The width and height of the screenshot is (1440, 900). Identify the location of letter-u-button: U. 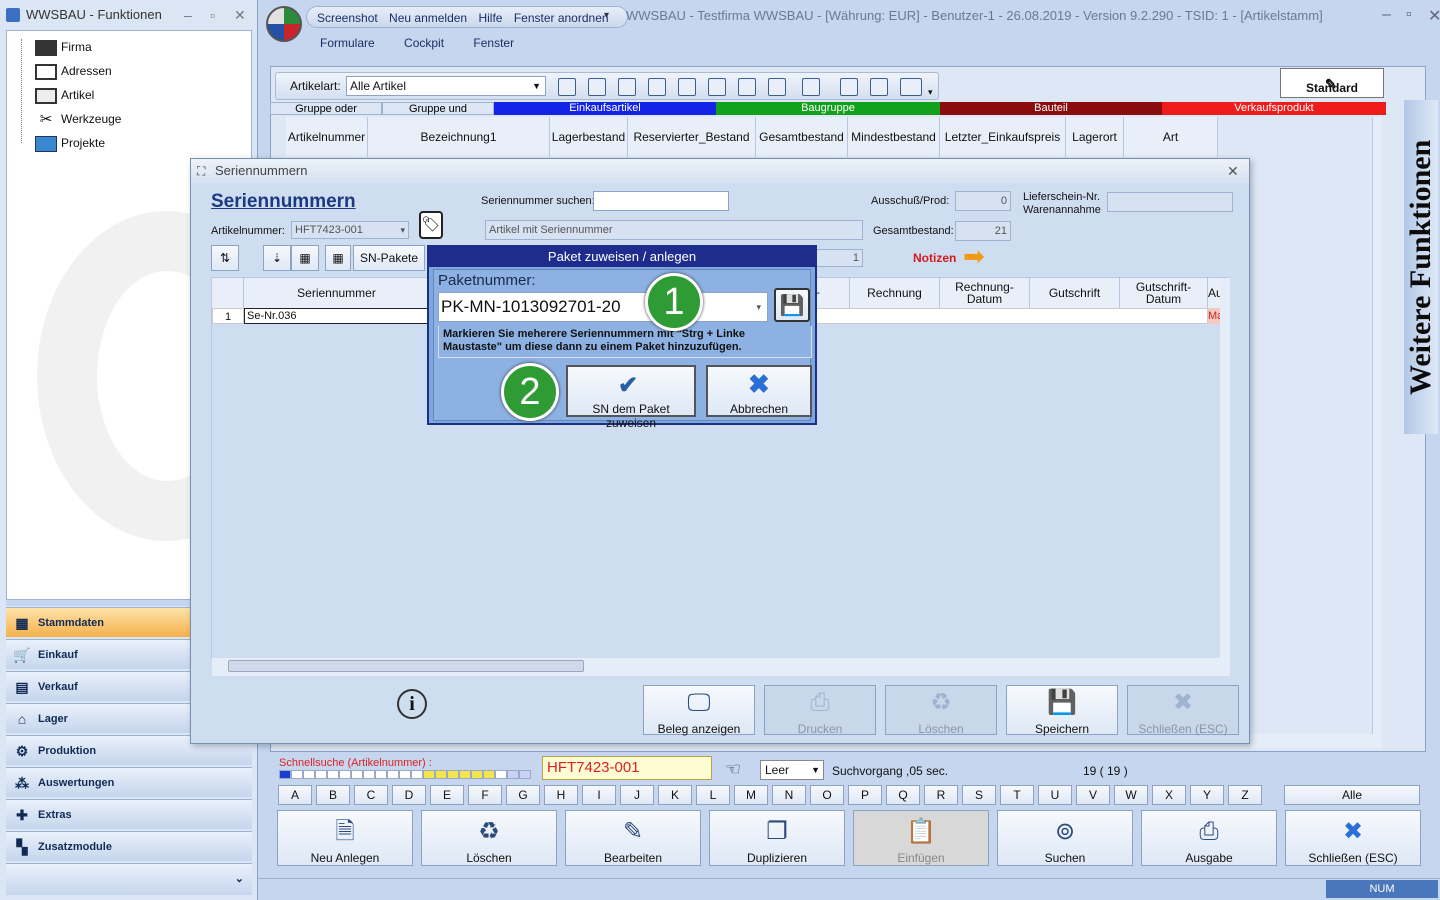
(1055, 795).